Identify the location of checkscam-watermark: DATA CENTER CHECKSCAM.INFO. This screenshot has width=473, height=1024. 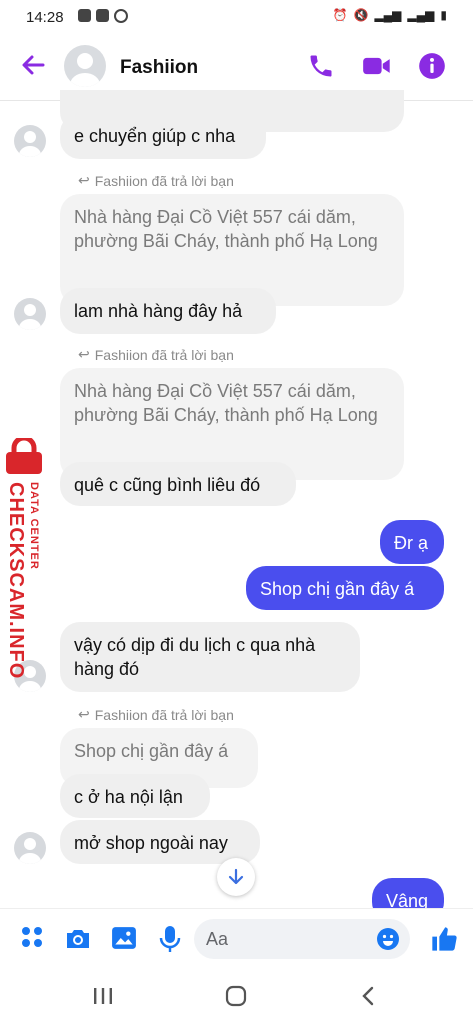
(27, 558).